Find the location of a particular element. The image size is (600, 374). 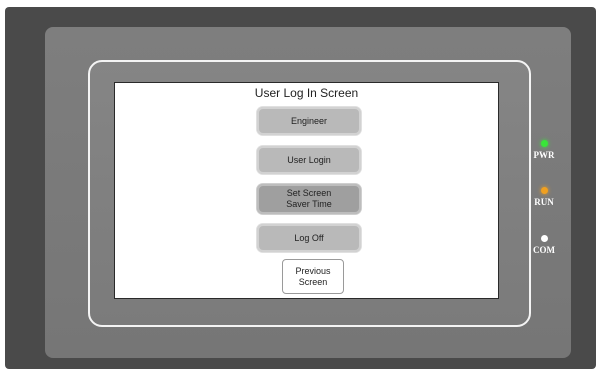

previous-screen-line2: Screen is located at coordinates (313, 281).